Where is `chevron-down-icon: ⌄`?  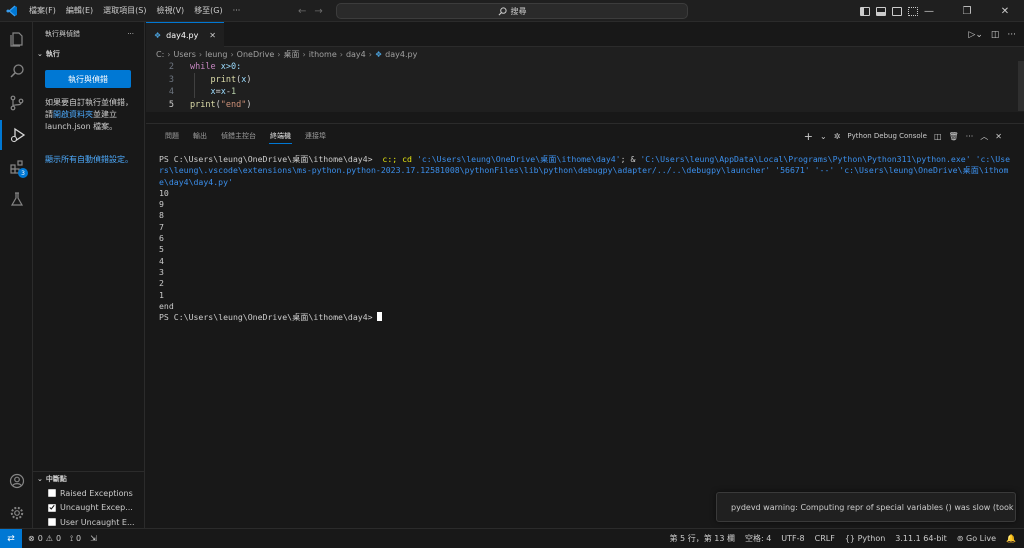 chevron-down-icon: ⌄ is located at coordinates (823, 136).